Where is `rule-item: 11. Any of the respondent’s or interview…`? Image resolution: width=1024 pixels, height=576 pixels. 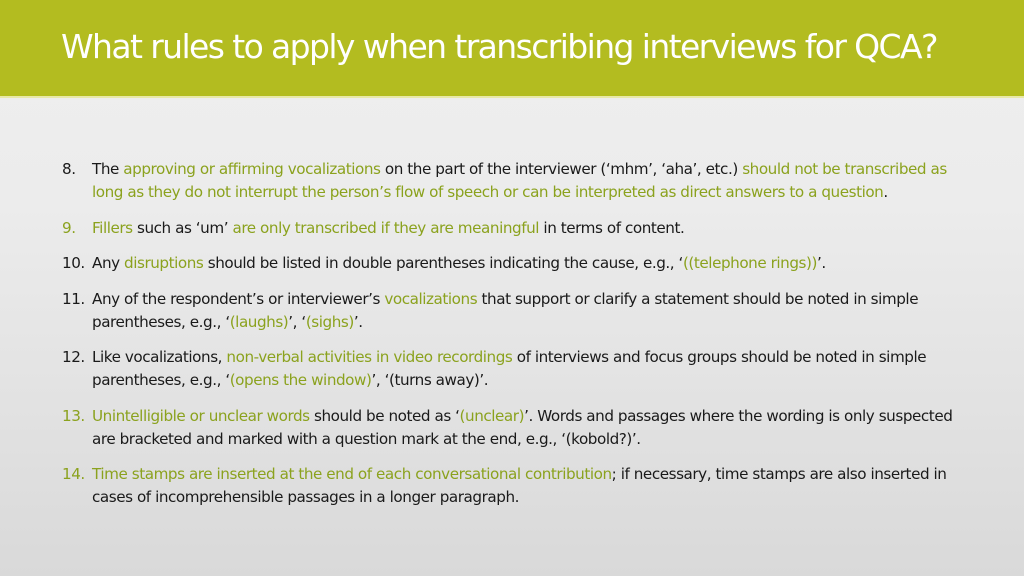 rule-item: 11. Any of the respondent’s or interview… is located at coordinates (512, 311).